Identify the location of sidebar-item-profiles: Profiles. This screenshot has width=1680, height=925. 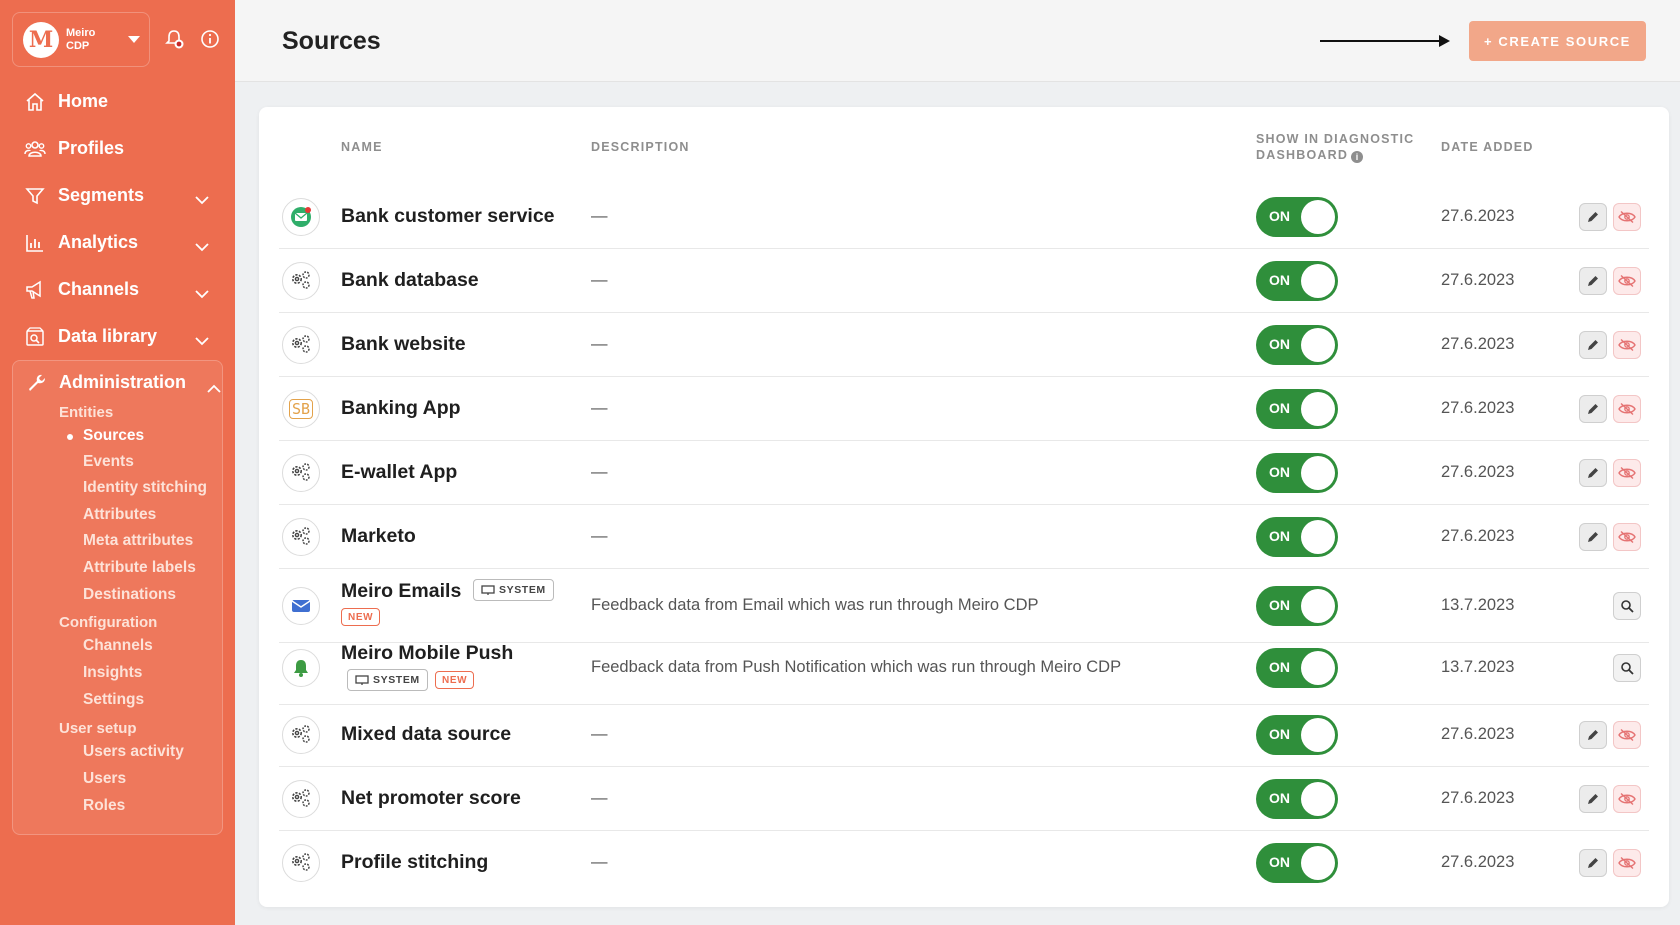
(117, 148).